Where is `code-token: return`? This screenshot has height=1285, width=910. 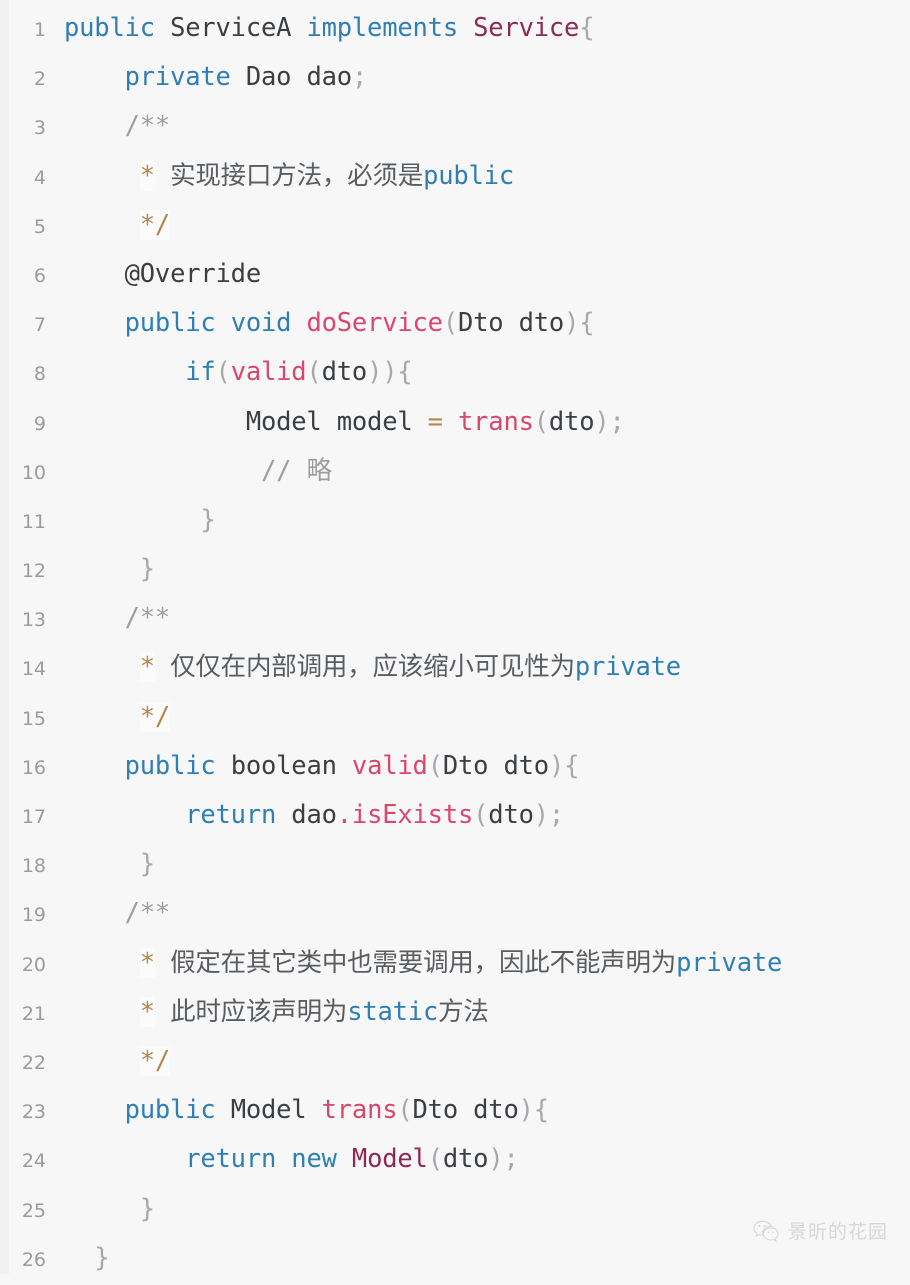
code-token: return is located at coordinates (231, 1159).